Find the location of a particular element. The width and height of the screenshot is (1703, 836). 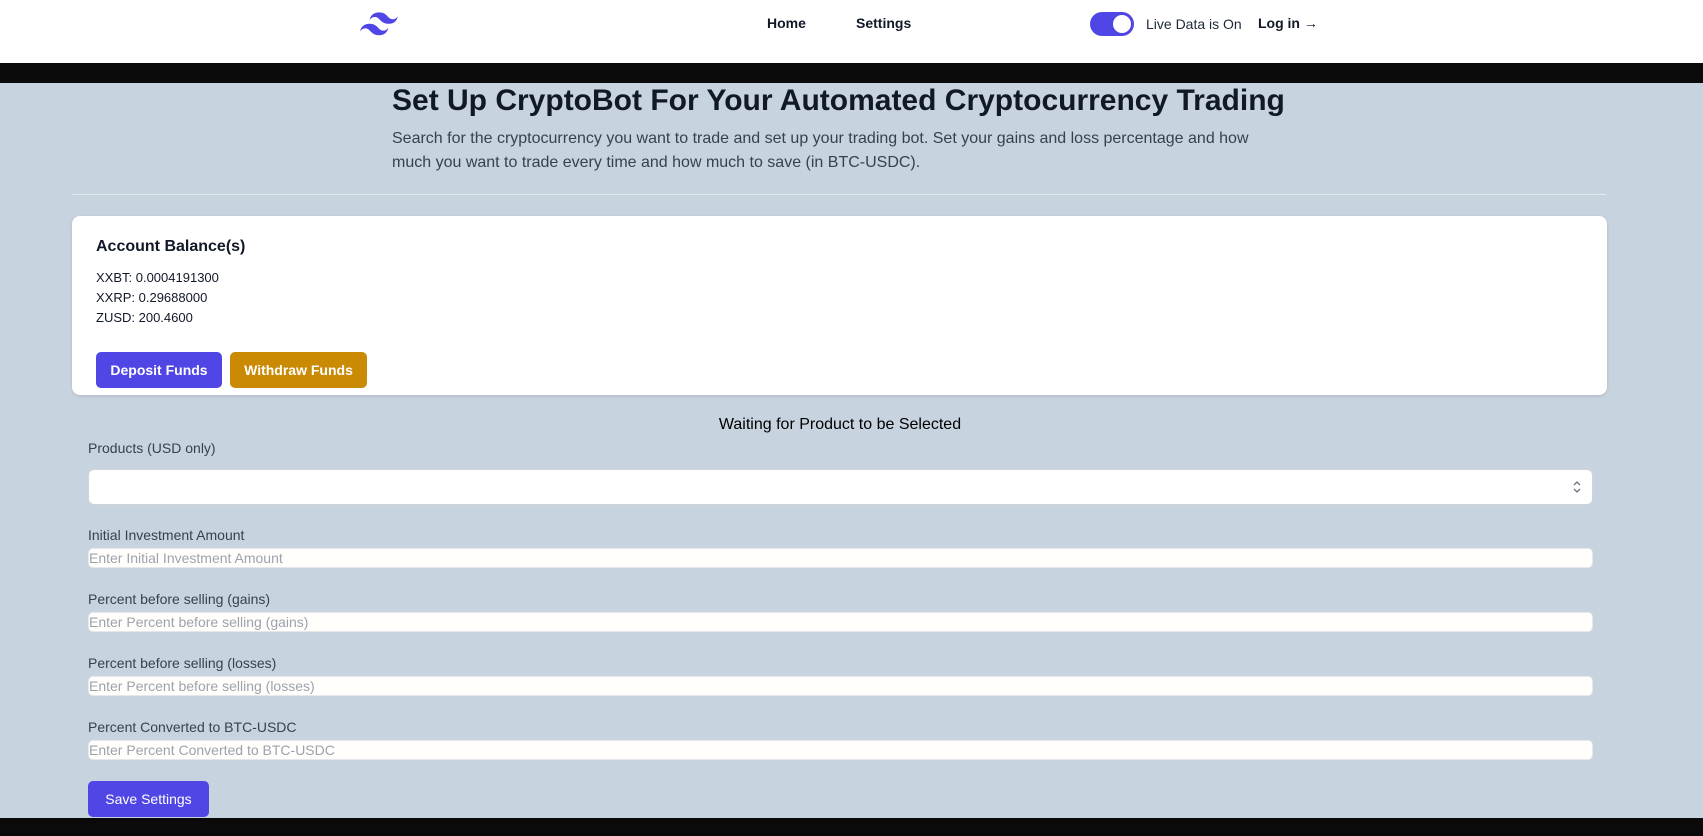

deposit-funds-button: Deposit Funds is located at coordinates (159, 370).